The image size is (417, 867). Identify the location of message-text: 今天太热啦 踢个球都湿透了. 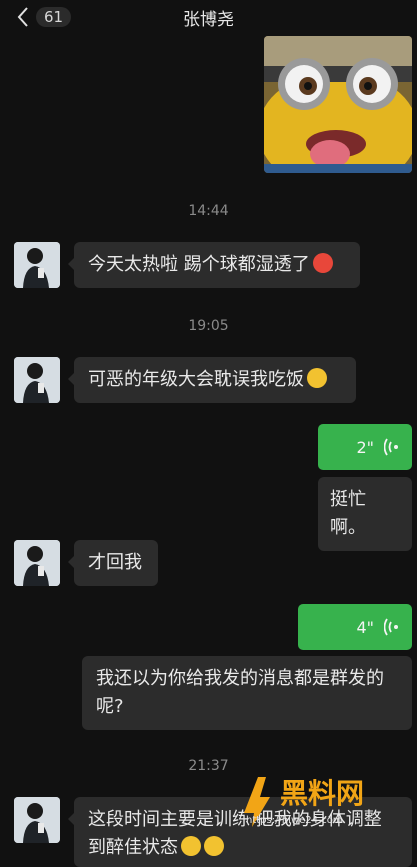
(199, 264).